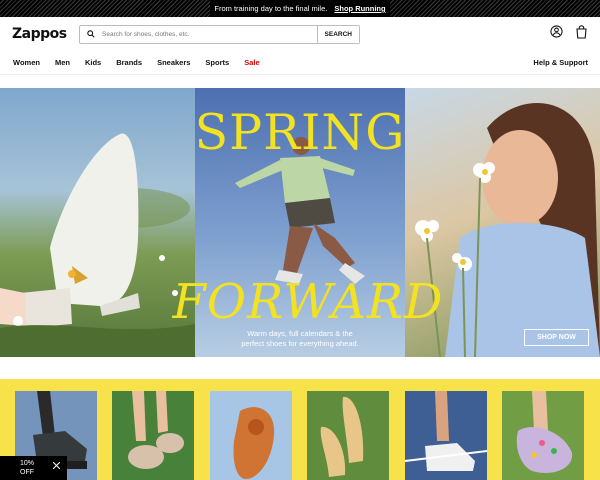 The width and height of the screenshot is (600, 480). What do you see at coordinates (173, 62) in the screenshot?
I see `nav-sneakers: Sneakers` at bounding box center [173, 62].